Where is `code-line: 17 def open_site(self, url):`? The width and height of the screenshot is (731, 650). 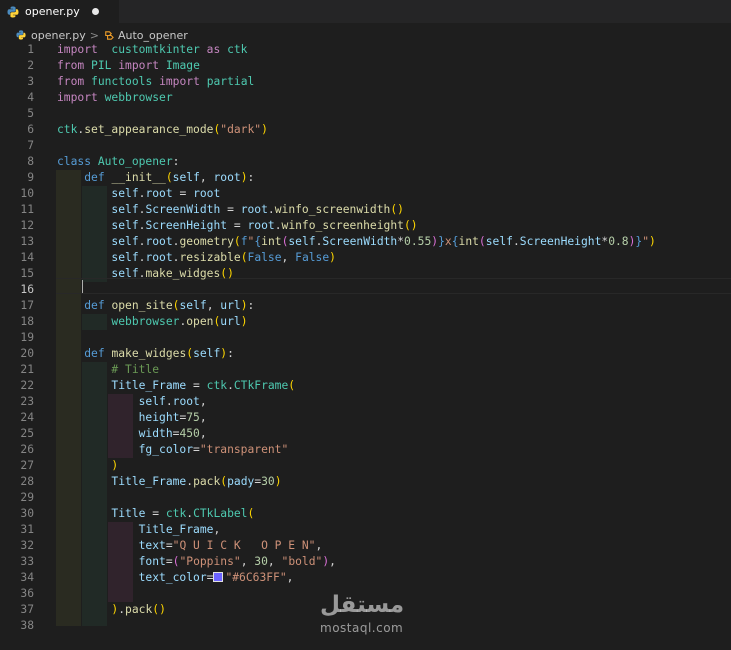 code-line: 17 def open_site(self, url): is located at coordinates (365, 306).